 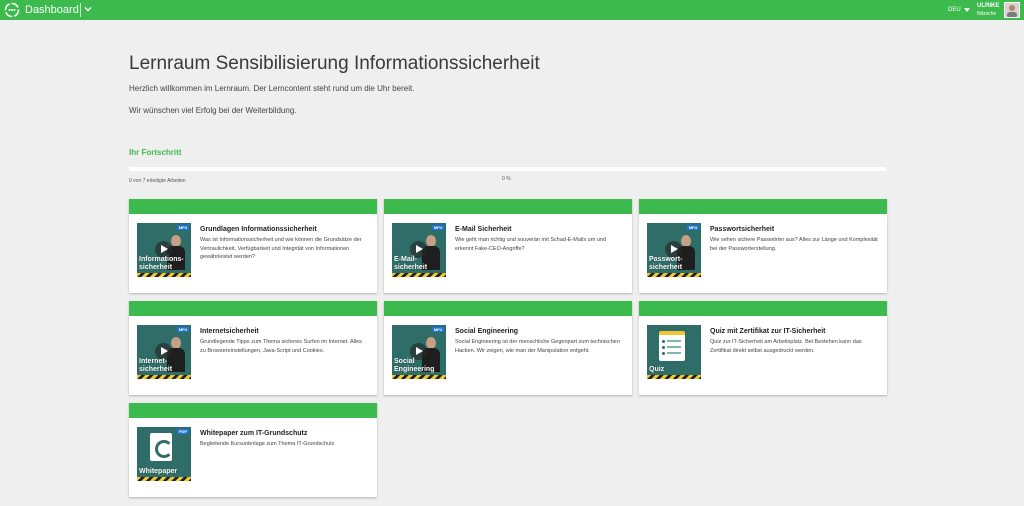 I want to click on card-title: Whitepaper zum IT-Grundschutz, so click(x=253, y=433).